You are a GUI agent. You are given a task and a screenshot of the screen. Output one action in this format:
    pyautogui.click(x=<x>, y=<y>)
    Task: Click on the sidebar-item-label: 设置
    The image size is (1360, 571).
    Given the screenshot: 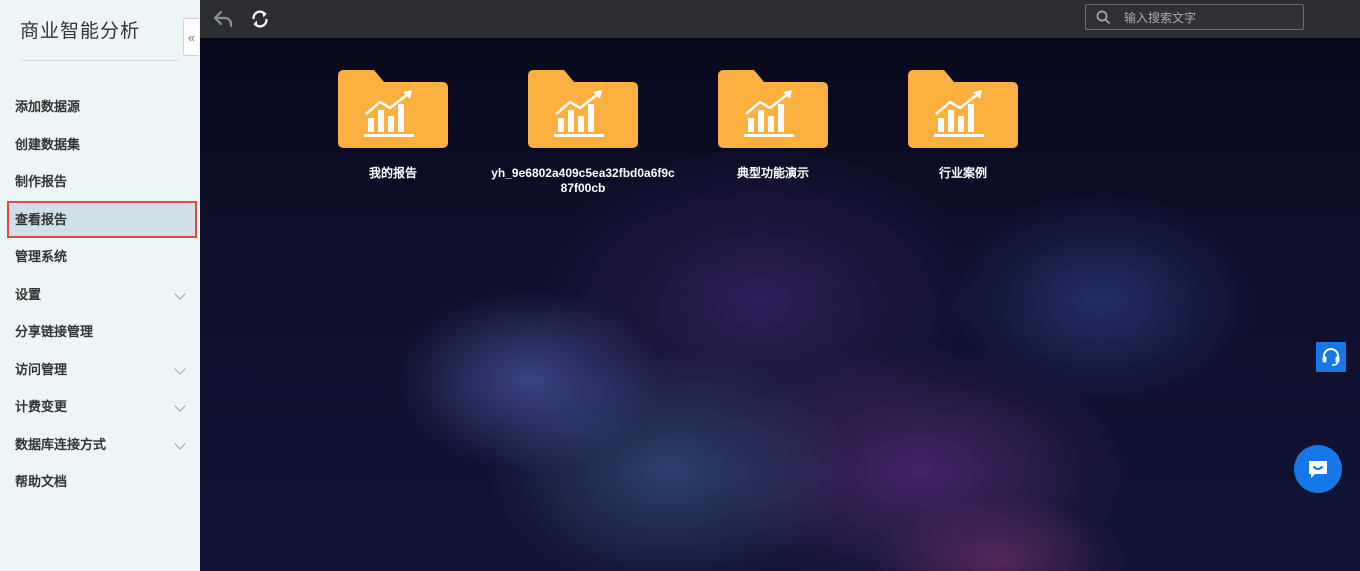 What is the action you would take?
    pyautogui.click(x=28, y=294)
    